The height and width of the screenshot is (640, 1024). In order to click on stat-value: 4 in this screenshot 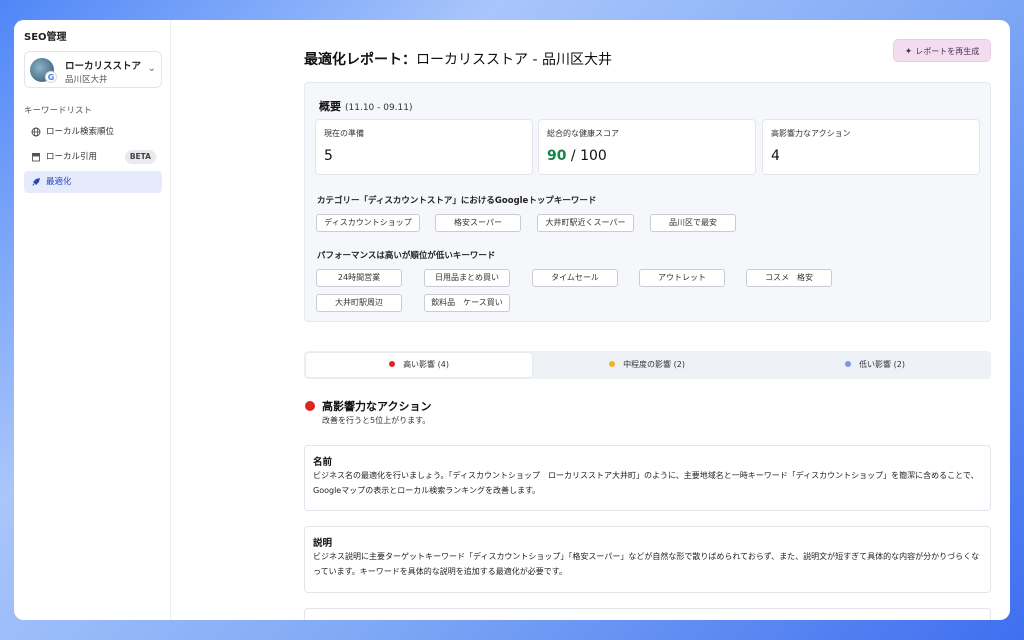, I will do `click(775, 156)`.